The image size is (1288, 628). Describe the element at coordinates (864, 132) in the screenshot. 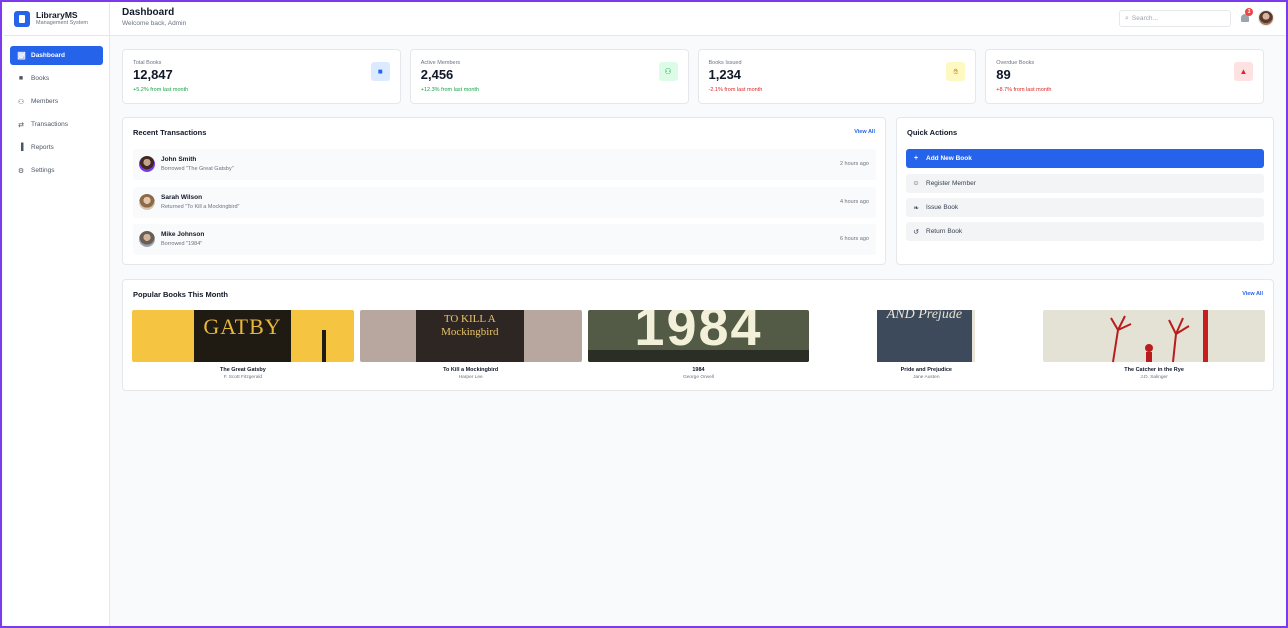

I see `view-all-transactions-link: View All` at that location.